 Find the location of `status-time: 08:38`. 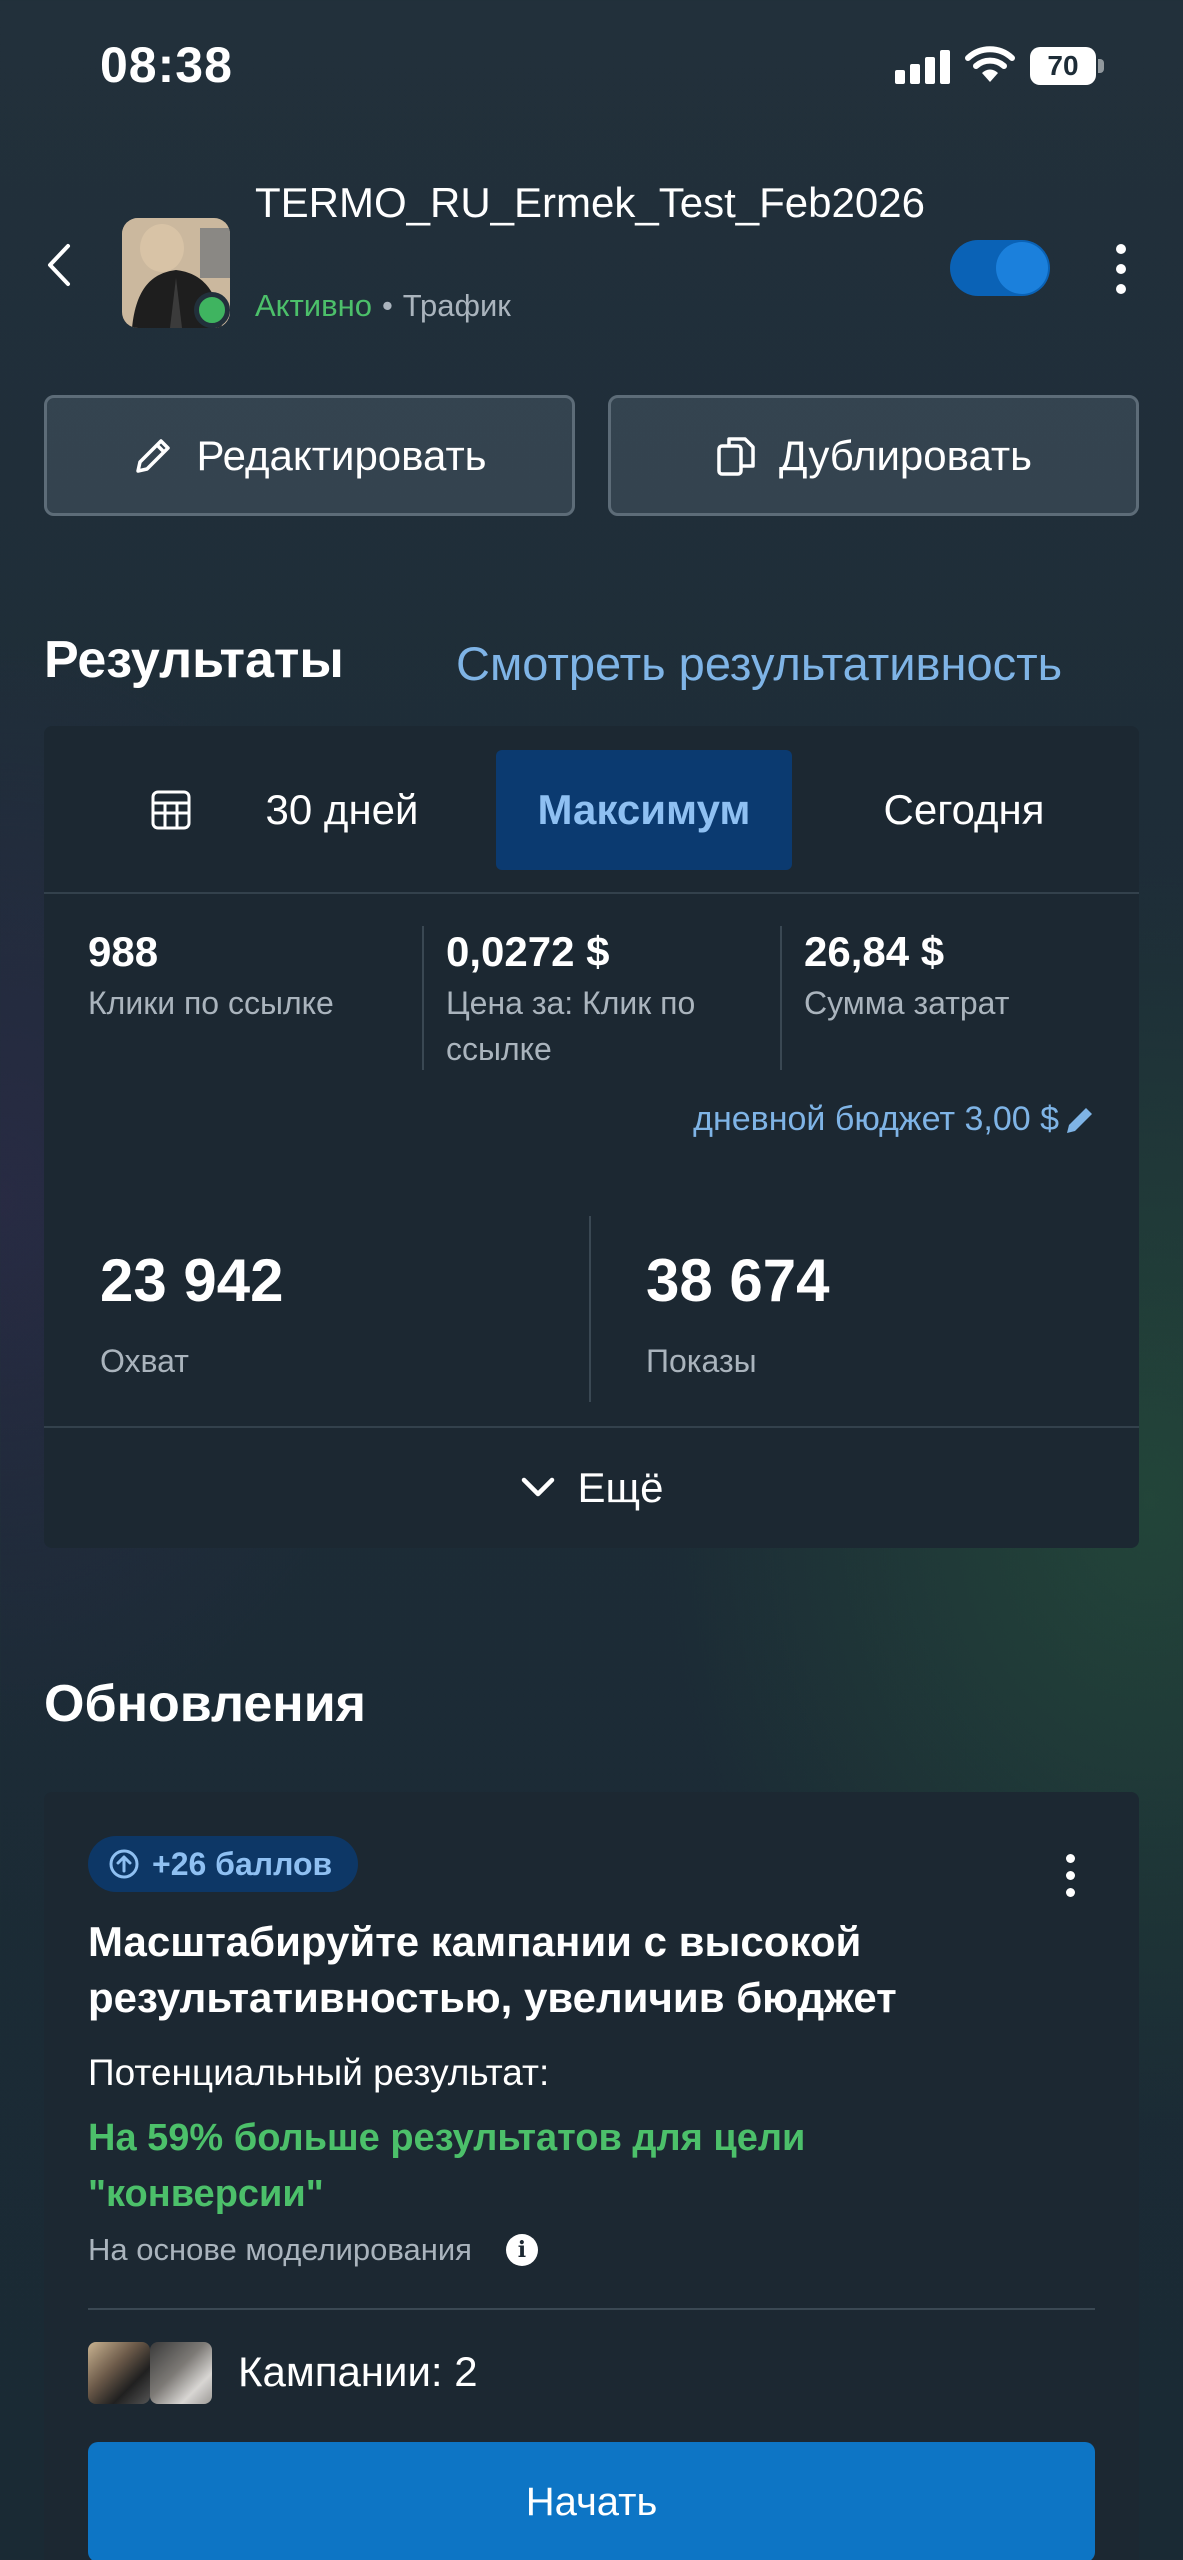

status-time: 08:38 is located at coordinates (166, 65).